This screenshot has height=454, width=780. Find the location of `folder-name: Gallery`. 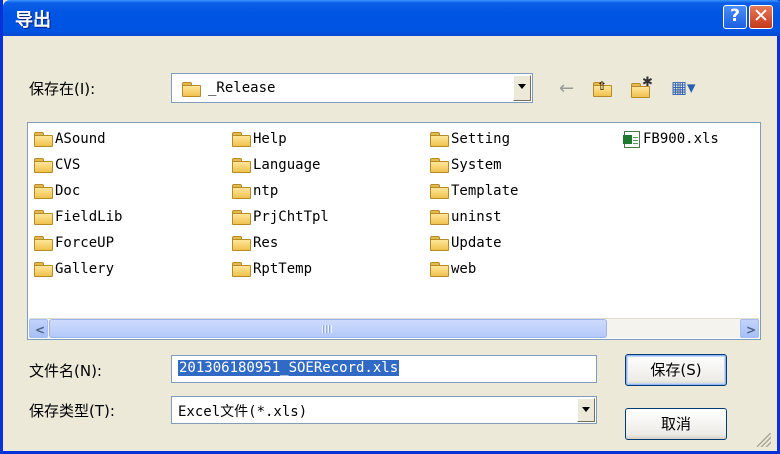

folder-name: Gallery is located at coordinates (85, 269).